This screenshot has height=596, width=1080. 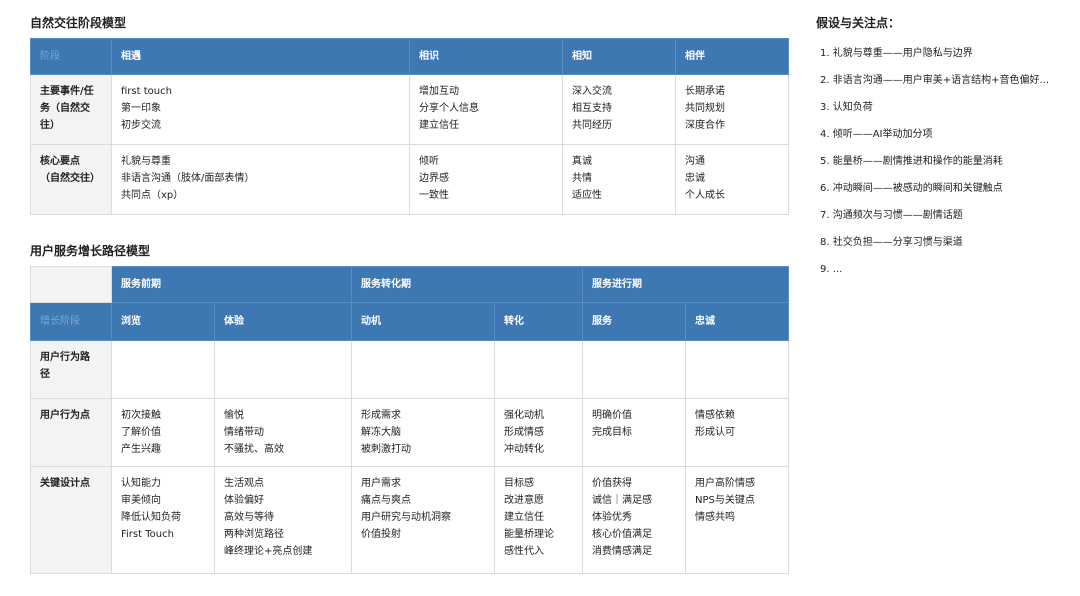 What do you see at coordinates (911, 161) in the screenshot?
I see `assumption-item: 5. 能量桥——剧情推进和操作的能量消耗` at bounding box center [911, 161].